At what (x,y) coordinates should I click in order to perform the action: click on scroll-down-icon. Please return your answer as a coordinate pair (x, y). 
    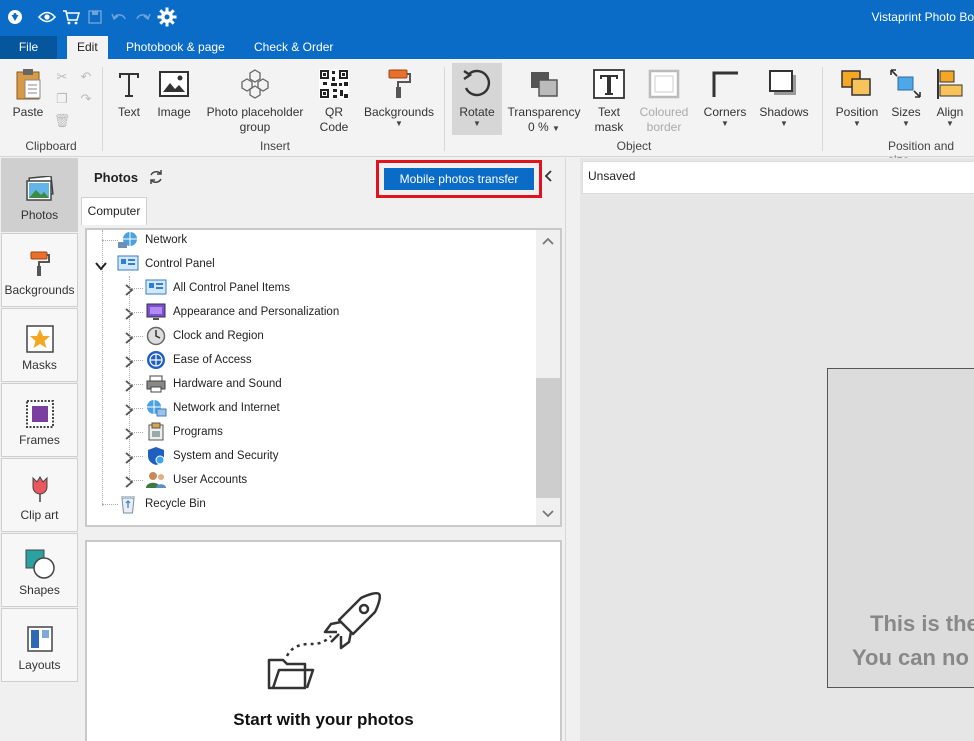
    Looking at the image, I should click on (548, 513).